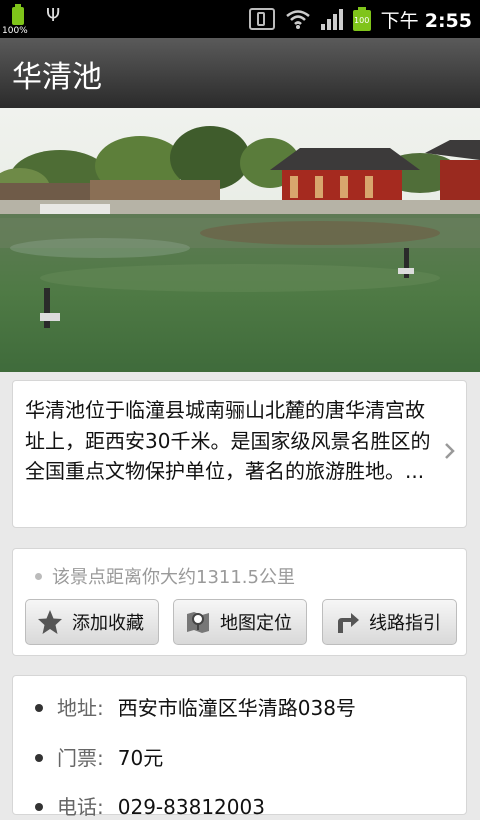  I want to click on add-favorite-button: 添加收藏, so click(92, 622).